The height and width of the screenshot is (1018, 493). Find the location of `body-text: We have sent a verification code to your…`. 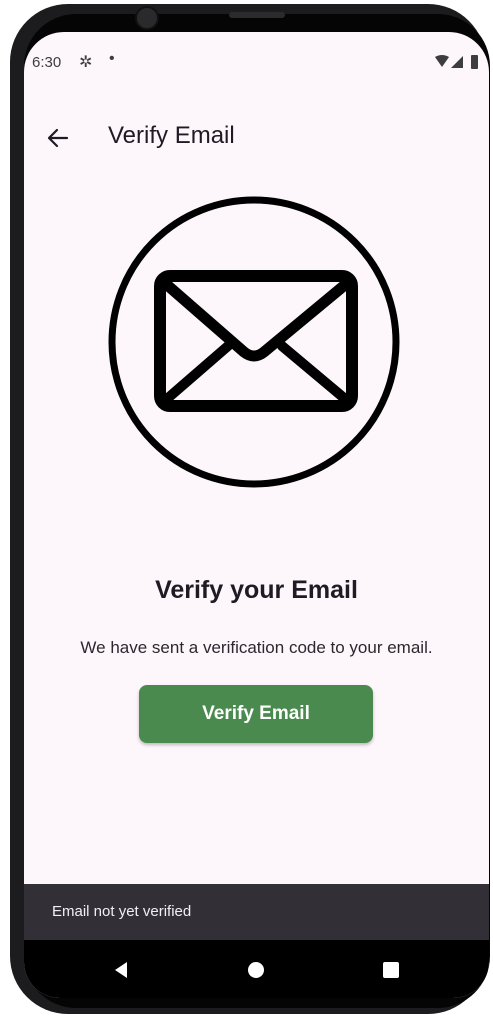

body-text: We have sent a verification code to your… is located at coordinates (256, 647).